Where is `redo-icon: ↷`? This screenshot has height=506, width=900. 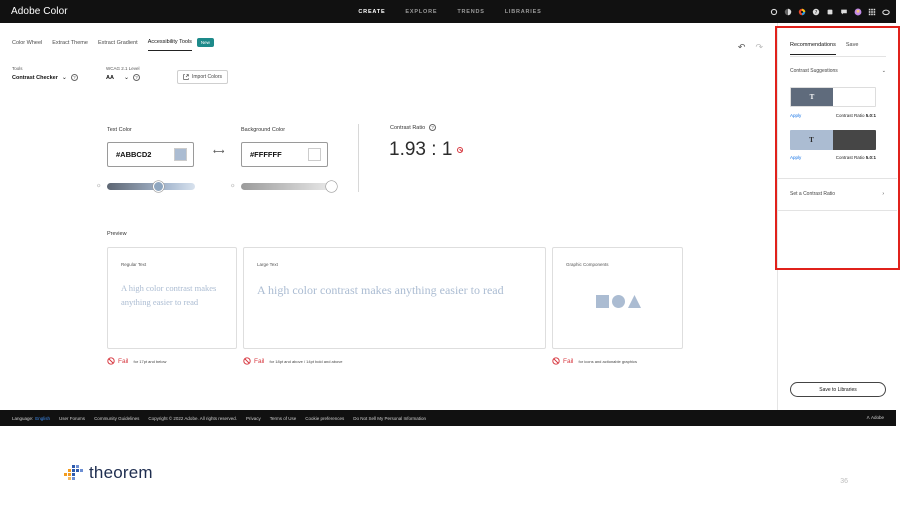
redo-icon: ↷ is located at coordinates (759, 47).